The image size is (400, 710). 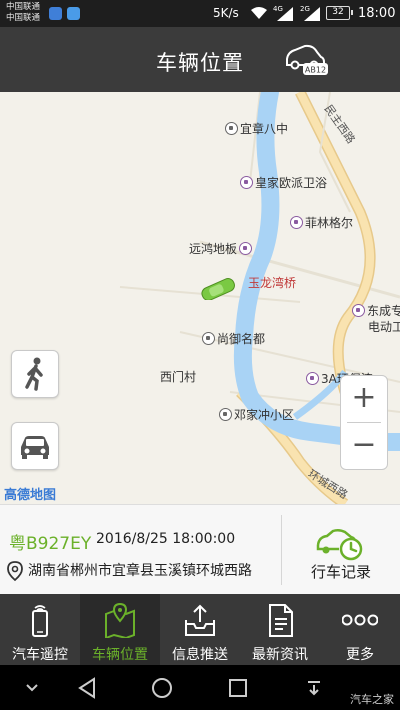 What do you see at coordinates (40, 655) in the screenshot?
I see `tab-label: 汽车遥控` at bounding box center [40, 655].